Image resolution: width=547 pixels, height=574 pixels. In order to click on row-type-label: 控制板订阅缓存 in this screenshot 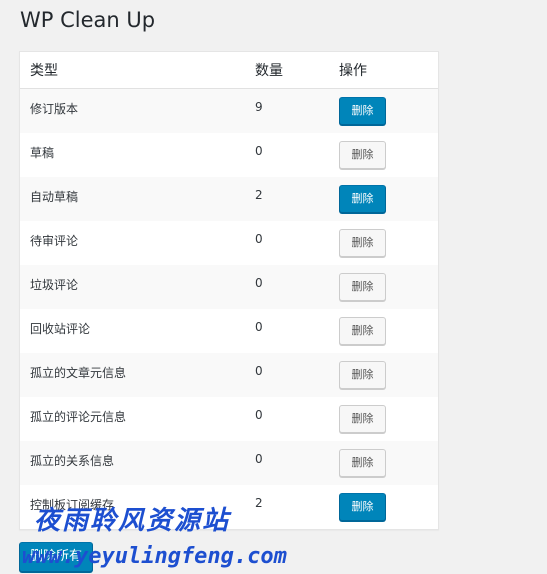, I will do `click(72, 505)`.